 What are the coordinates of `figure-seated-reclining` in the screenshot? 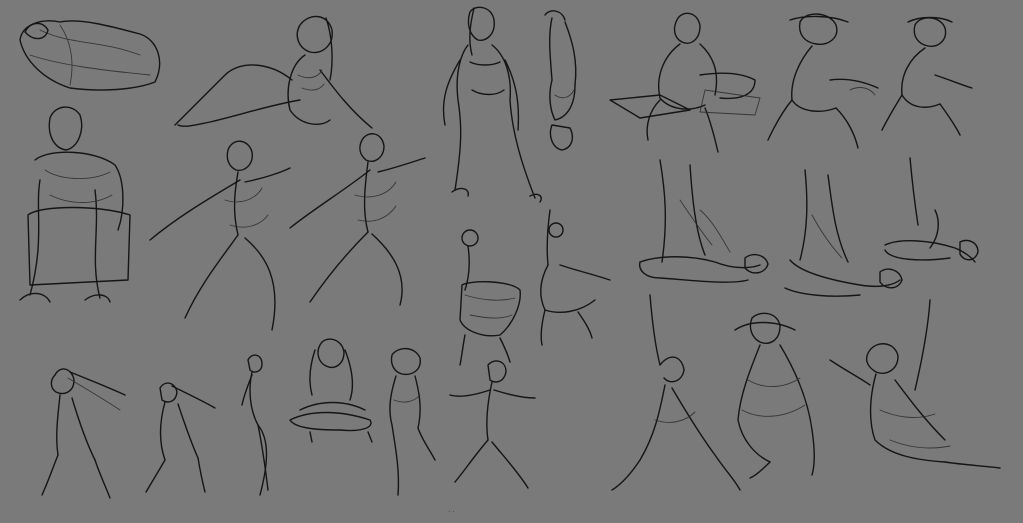 It's located at (273, 72).